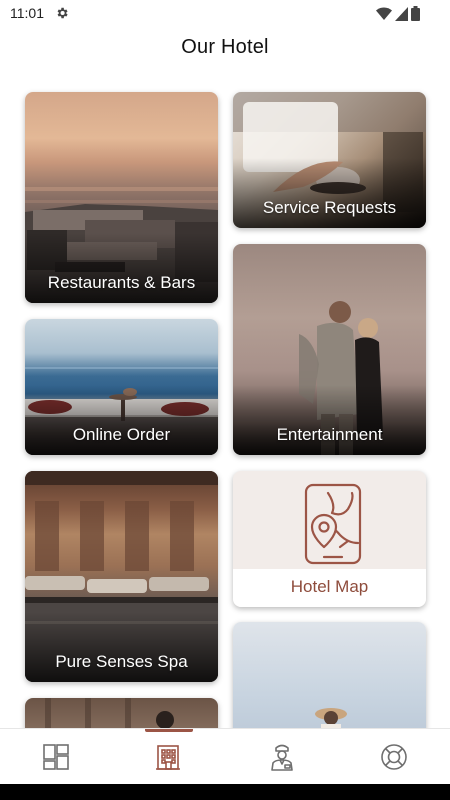 The width and height of the screenshot is (450, 800). What do you see at coordinates (329, 675) in the screenshot?
I see `tile-partial-right` at bounding box center [329, 675].